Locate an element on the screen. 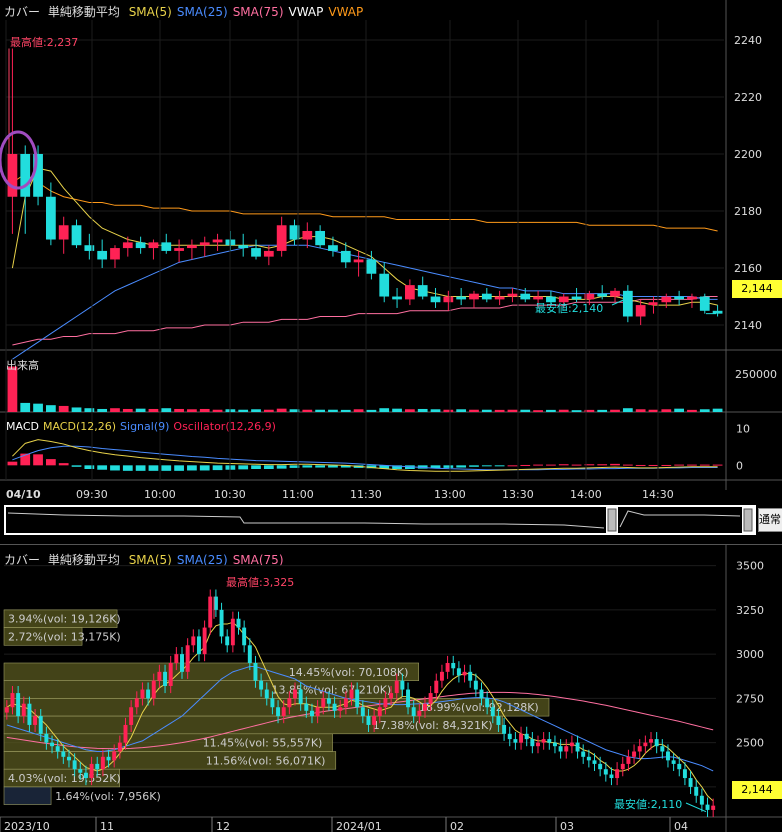  month-label: 03 is located at coordinates (567, 826).